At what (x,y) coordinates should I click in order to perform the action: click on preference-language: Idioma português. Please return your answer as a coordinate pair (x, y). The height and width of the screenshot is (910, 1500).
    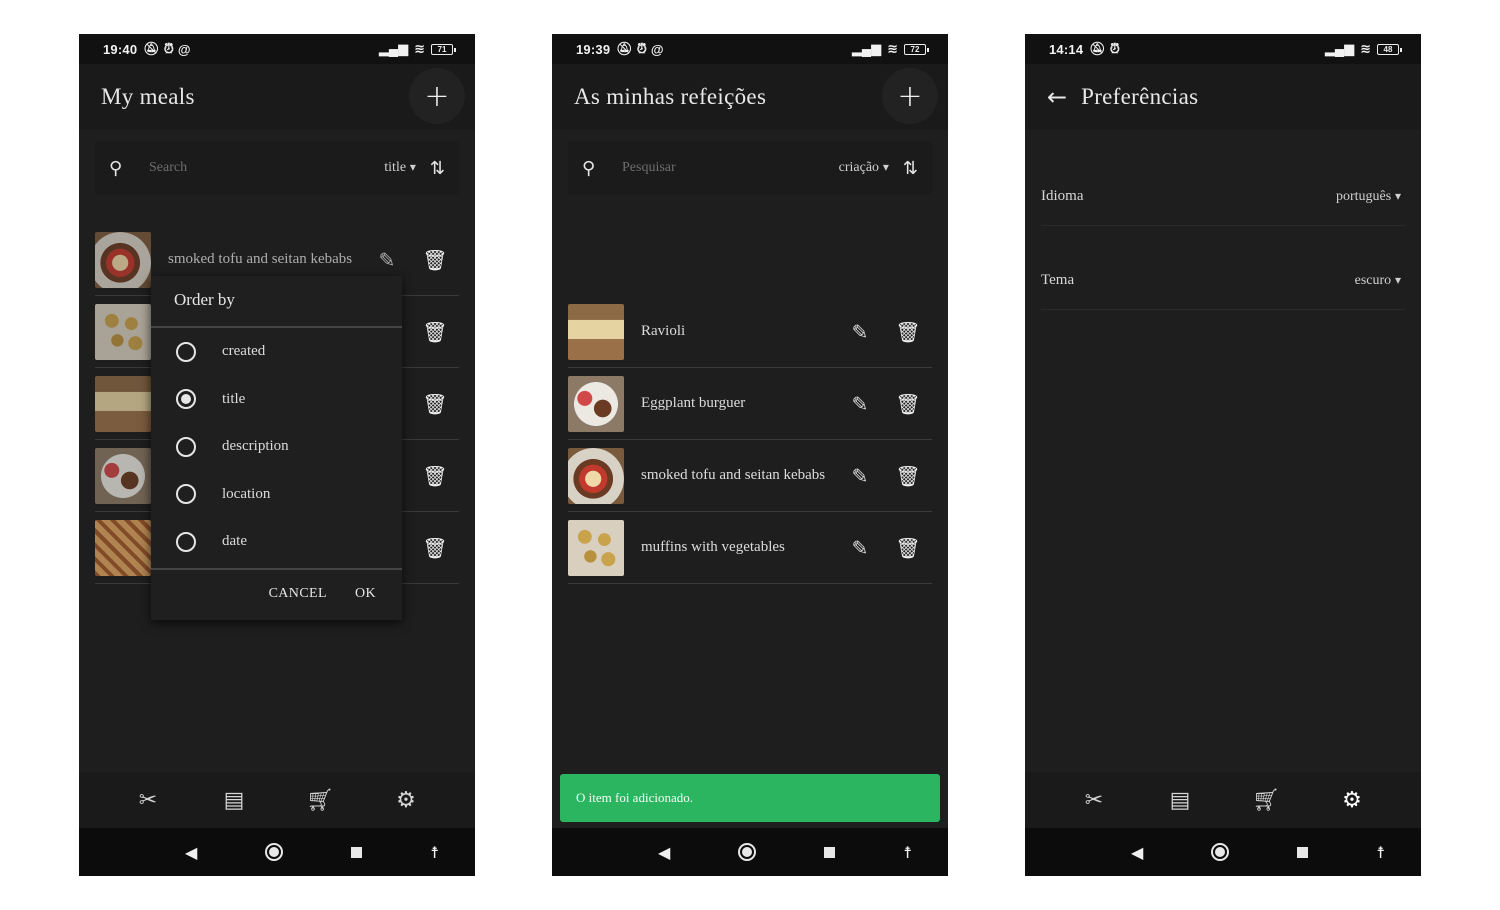
    Looking at the image, I should click on (1223, 197).